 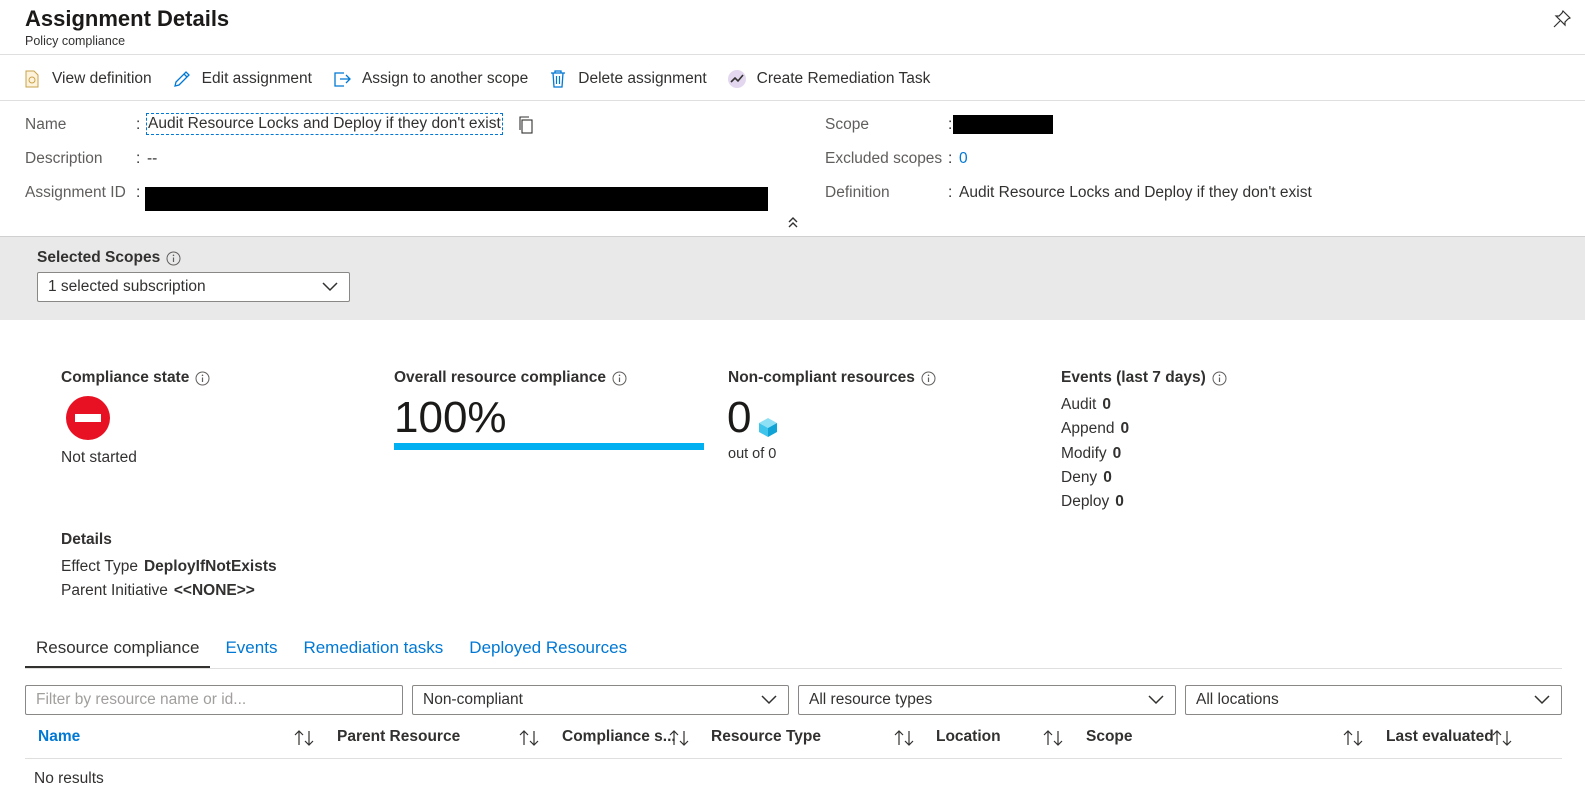 What do you see at coordinates (118, 652) in the screenshot?
I see `tab-resource-compliance: Resource compliance` at bounding box center [118, 652].